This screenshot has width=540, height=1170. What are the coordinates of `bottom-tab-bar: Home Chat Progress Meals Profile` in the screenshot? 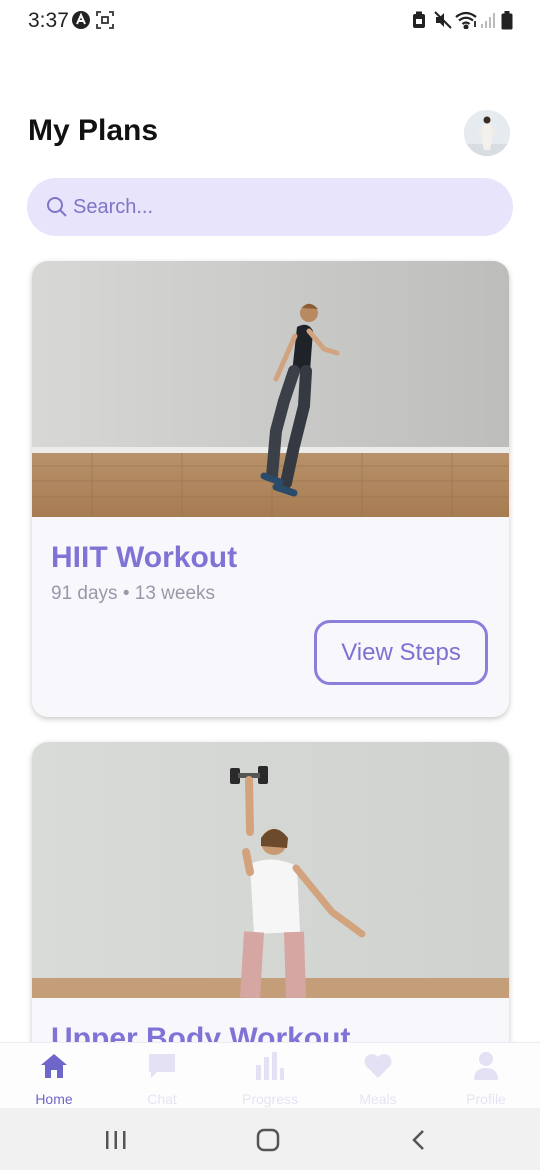 It's located at (270, 1075).